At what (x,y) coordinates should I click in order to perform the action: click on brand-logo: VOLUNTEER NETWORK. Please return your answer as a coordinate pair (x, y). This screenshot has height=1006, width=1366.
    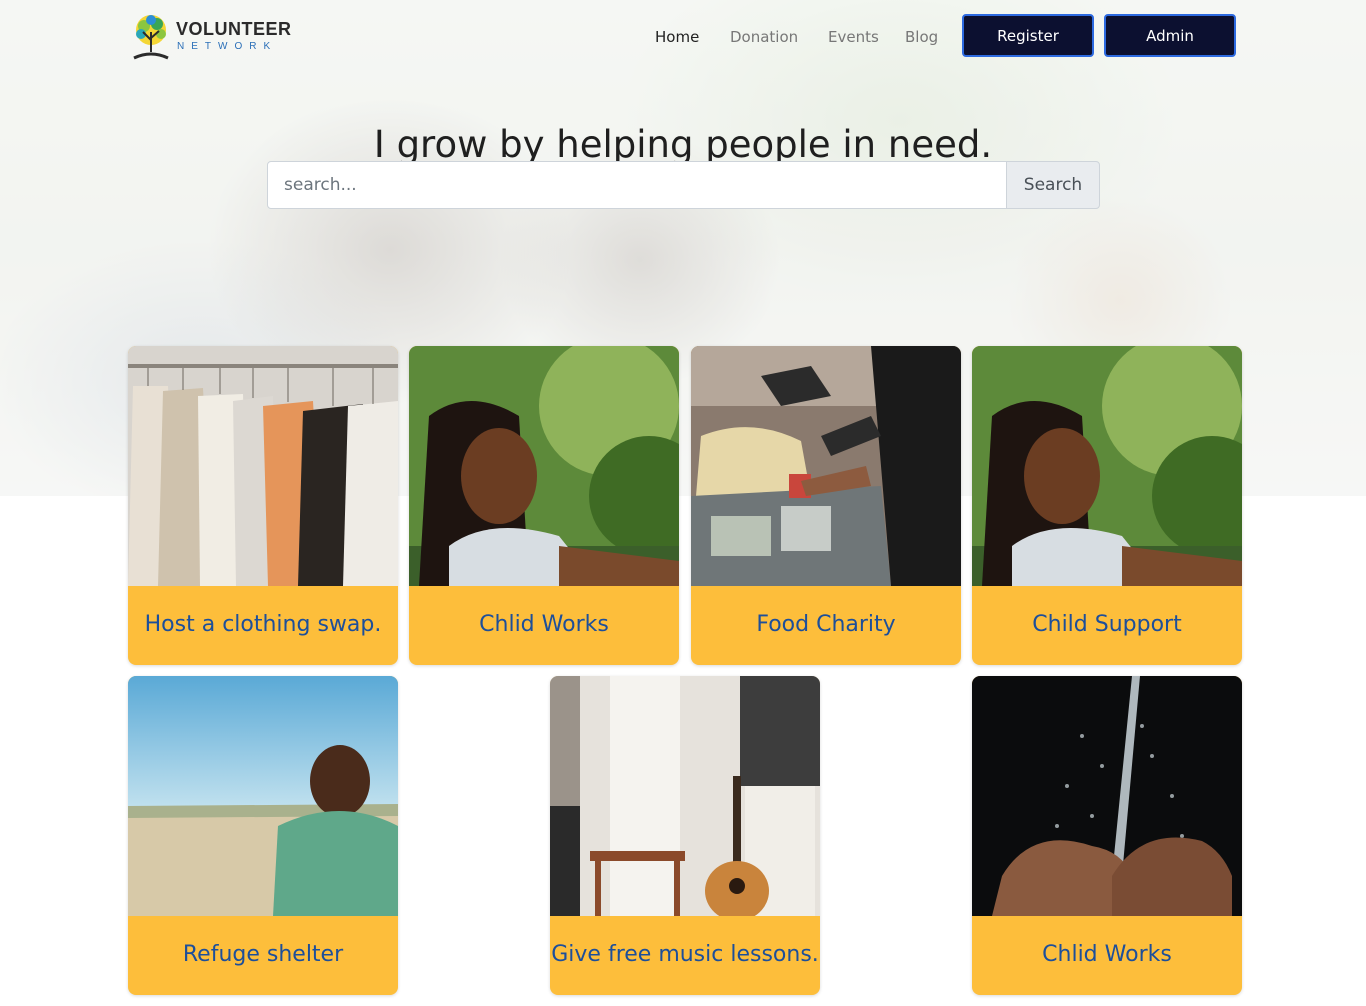
    Looking at the image, I should click on (211, 37).